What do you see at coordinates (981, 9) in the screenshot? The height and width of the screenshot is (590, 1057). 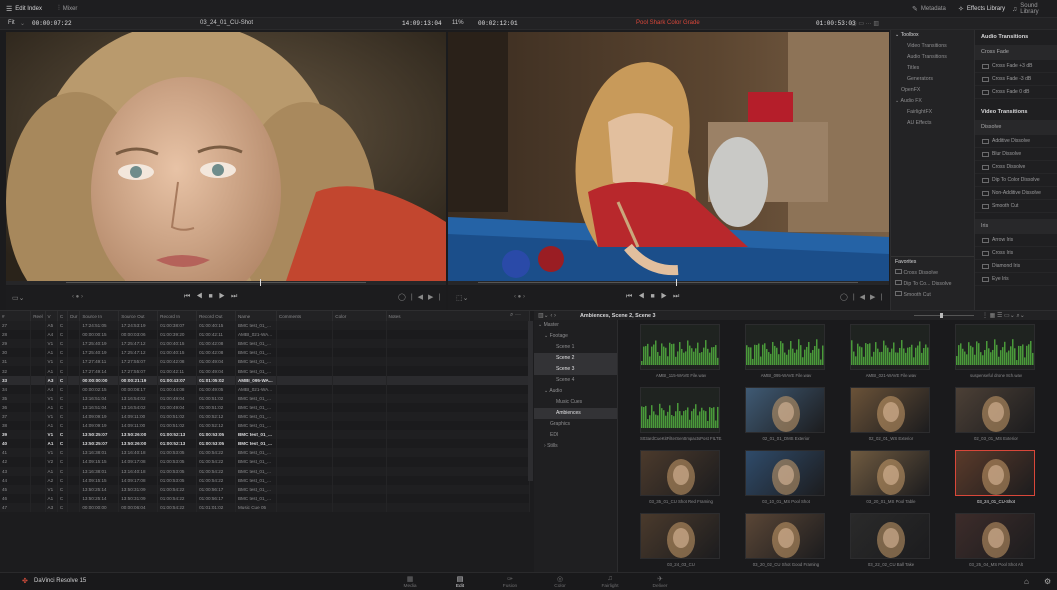 I see `effects-library-toggle: ✧ Effects Library` at bounding box center [981, 9].